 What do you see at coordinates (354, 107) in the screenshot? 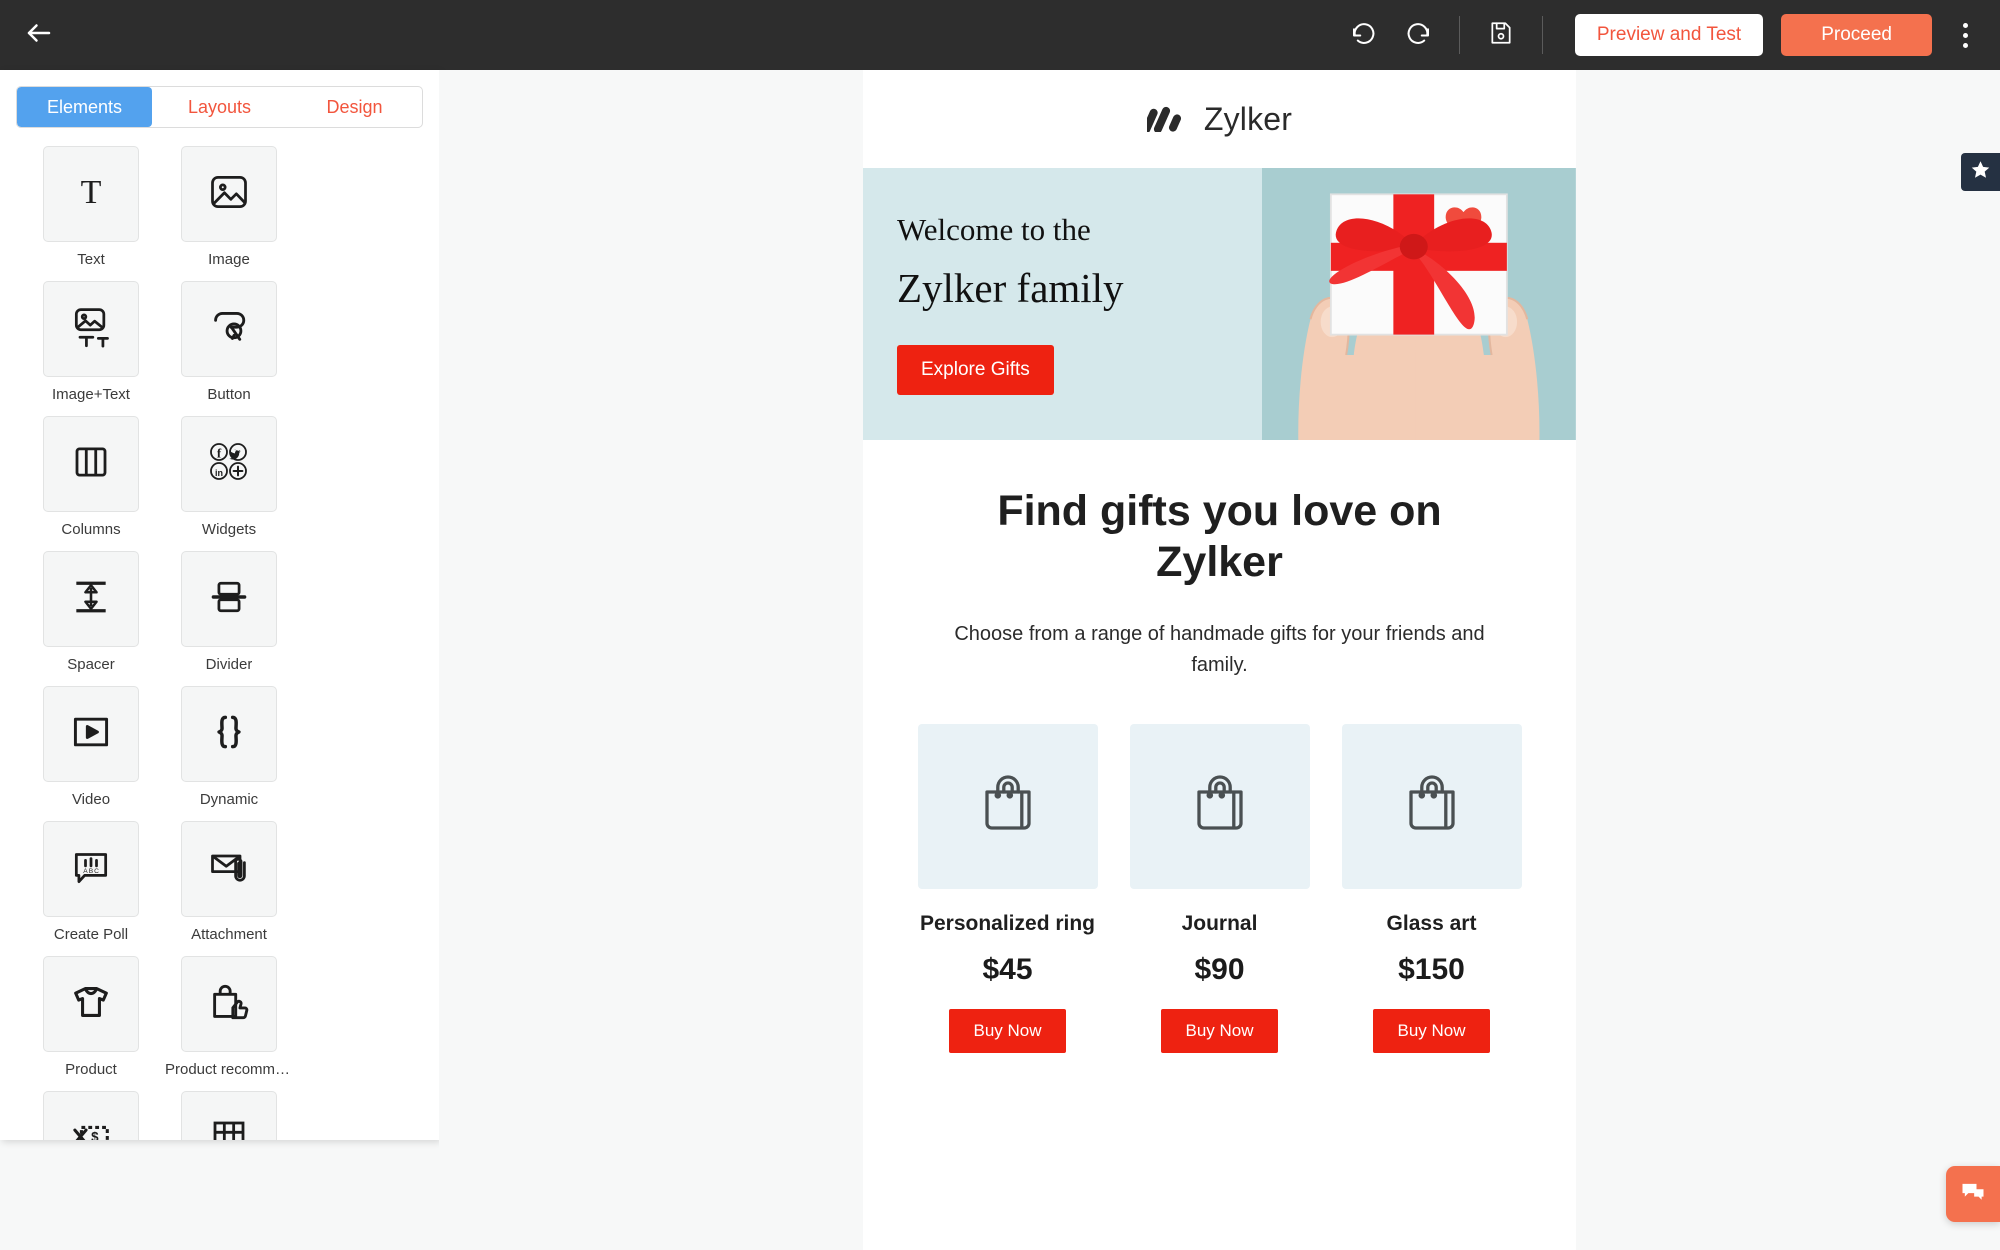
I see `tab-design: Design` at bounding box center [354, 107].